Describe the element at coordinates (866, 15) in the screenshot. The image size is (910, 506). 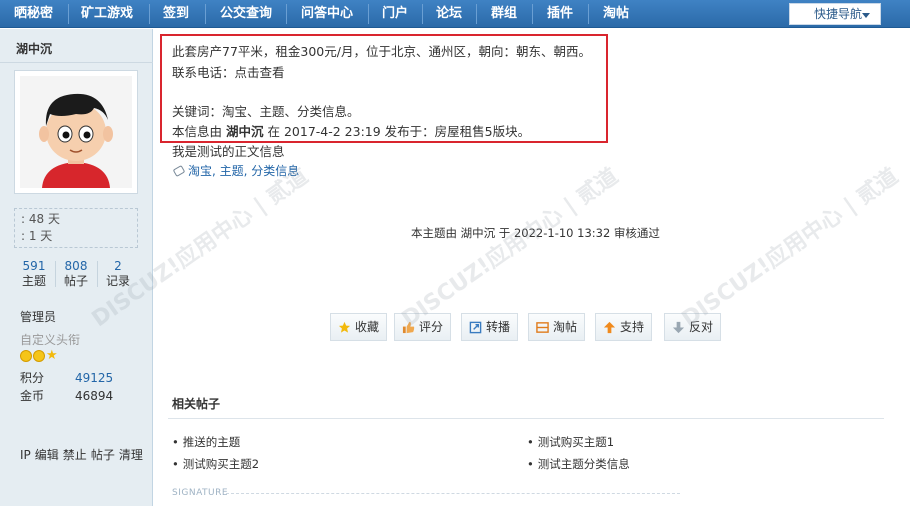
I see `chevron-down-icon` at that location.